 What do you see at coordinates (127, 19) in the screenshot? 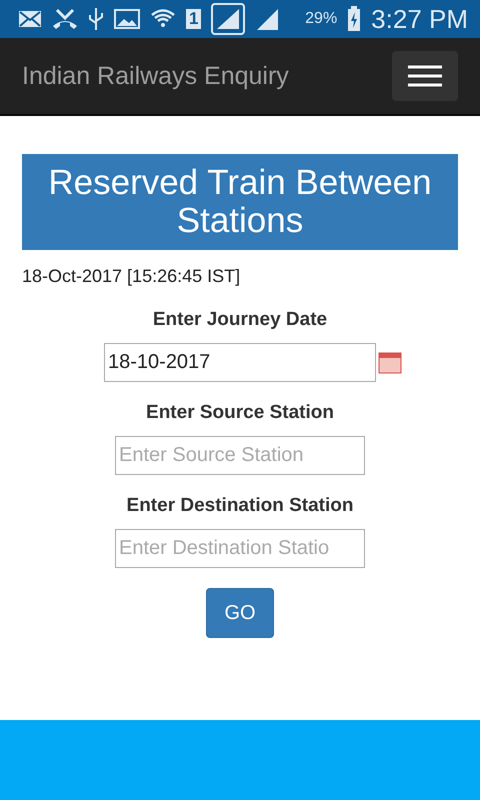
I see `image-icon` at bounding box center [127, 19].